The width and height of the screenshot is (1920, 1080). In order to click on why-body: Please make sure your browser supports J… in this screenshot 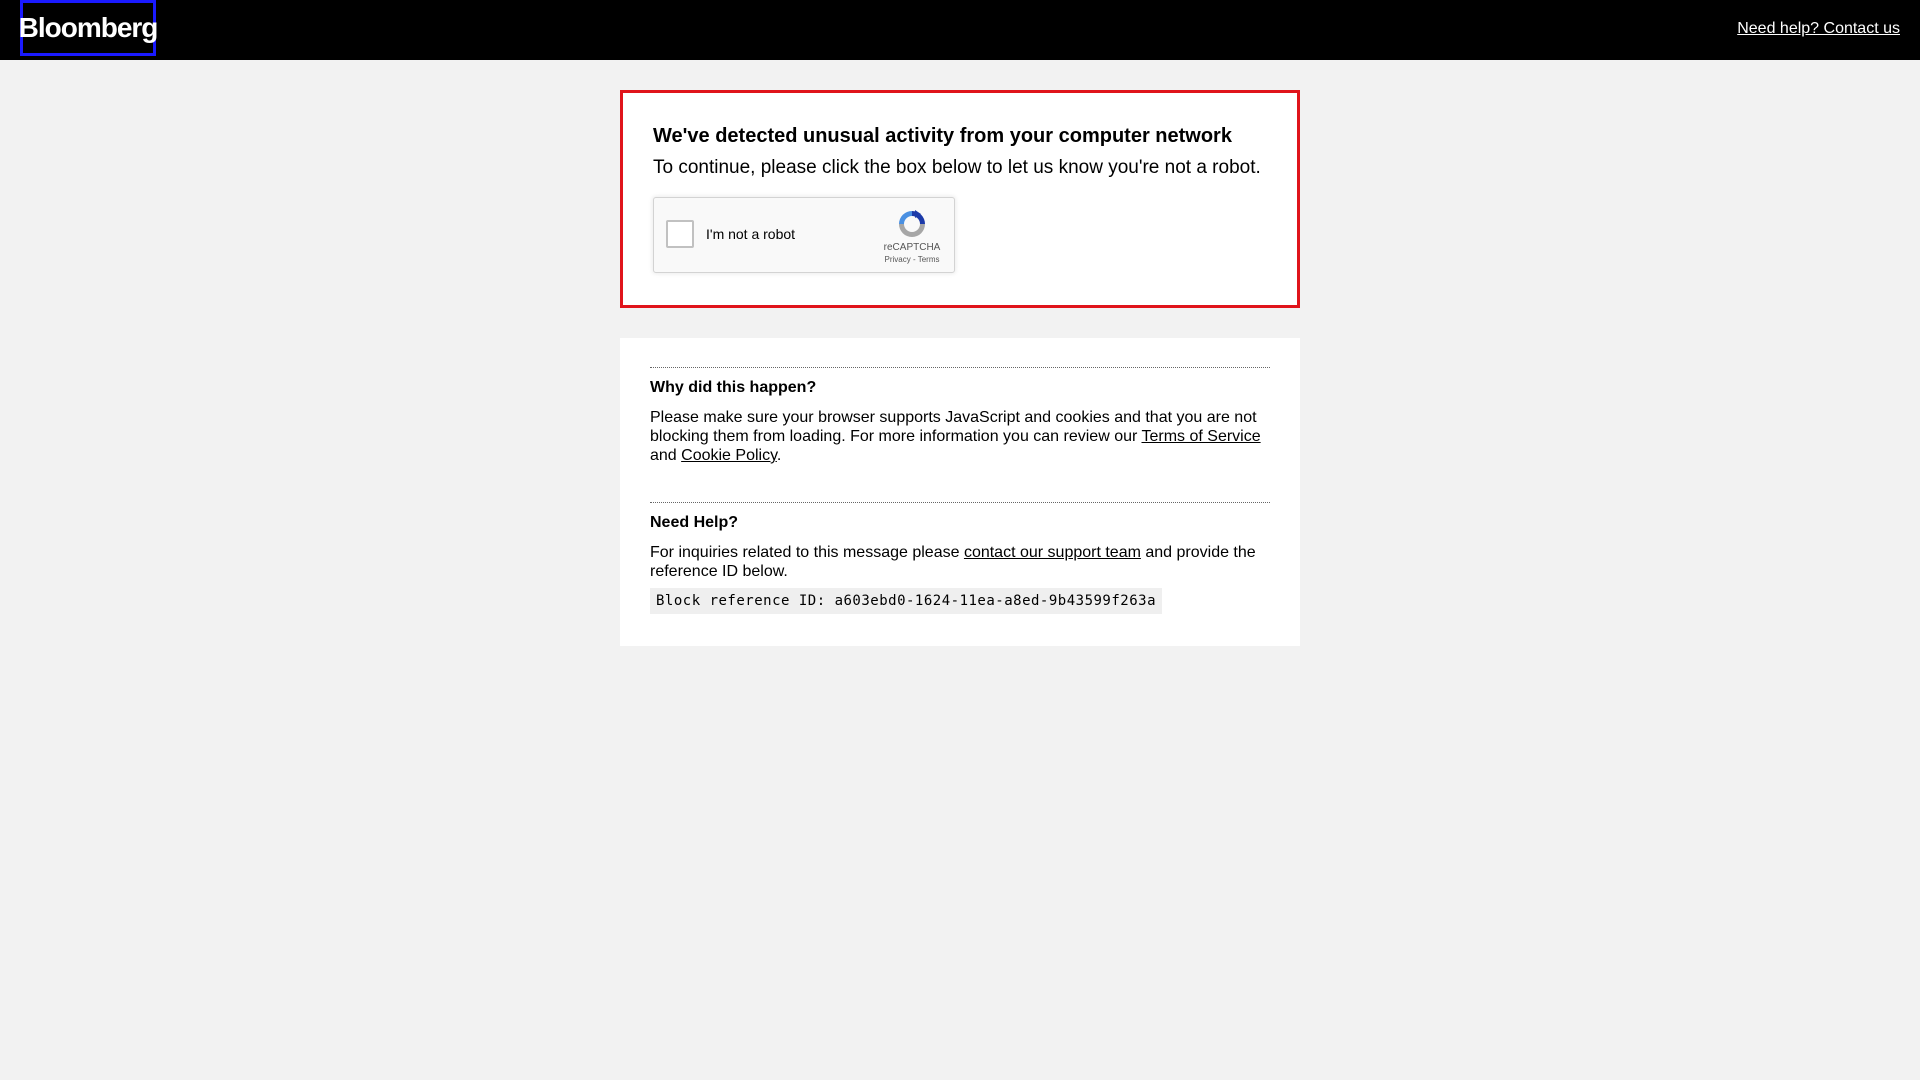, I will do `click(962, 436)`.